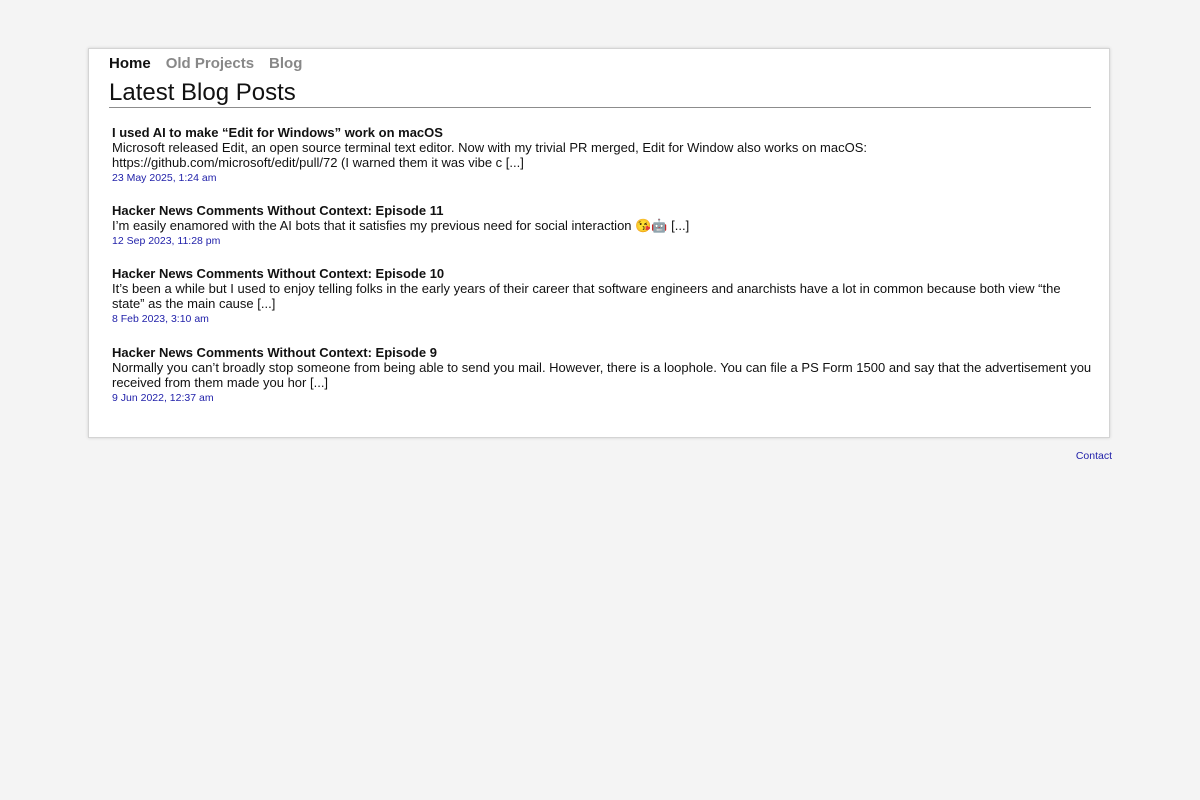 Image resolution: width=1200 pixels, height=800 pixels. I want to click on post-date-link: 9 Jun 2022, 12:37 am, so click(602, 398).